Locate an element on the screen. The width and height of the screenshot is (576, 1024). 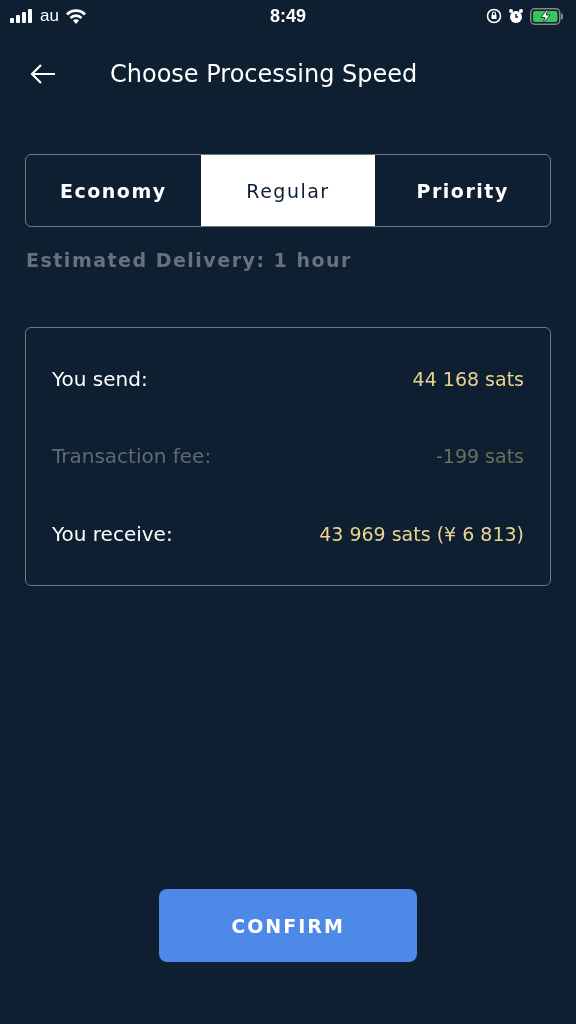
delivery-estimate: Estimated Delivery: 1 hour is located at coordinates (189, 260).